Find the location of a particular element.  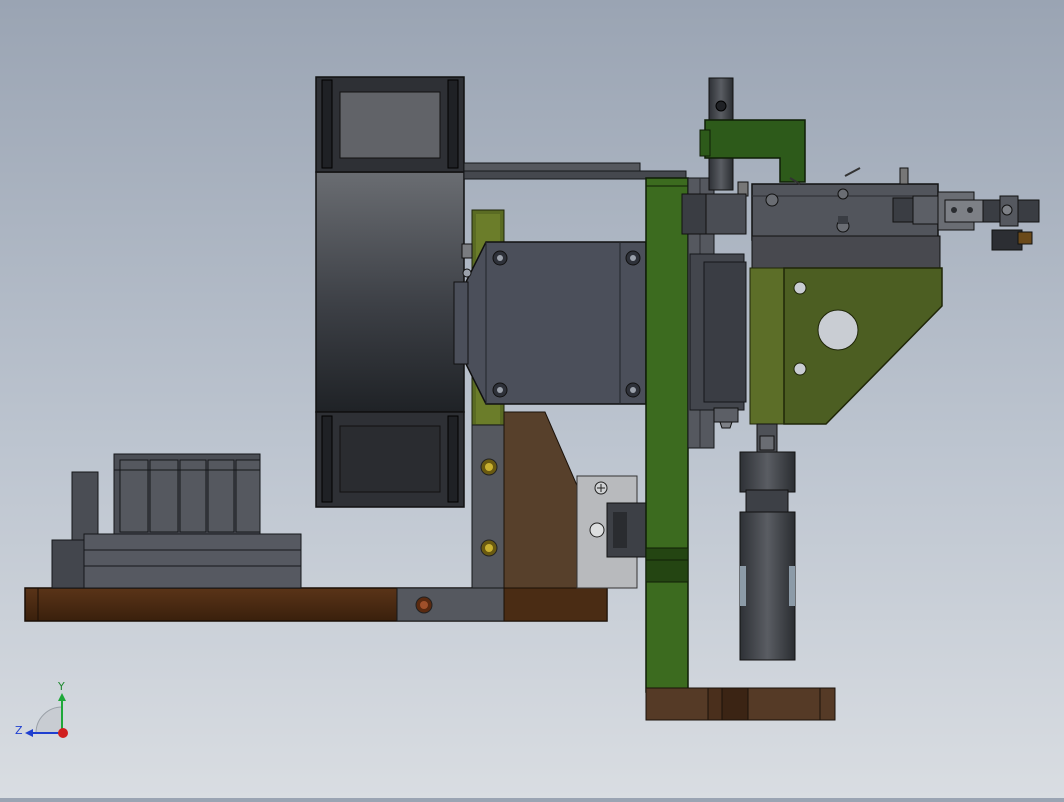

olive-triangle-bracket is located at coordinates (846, 346).